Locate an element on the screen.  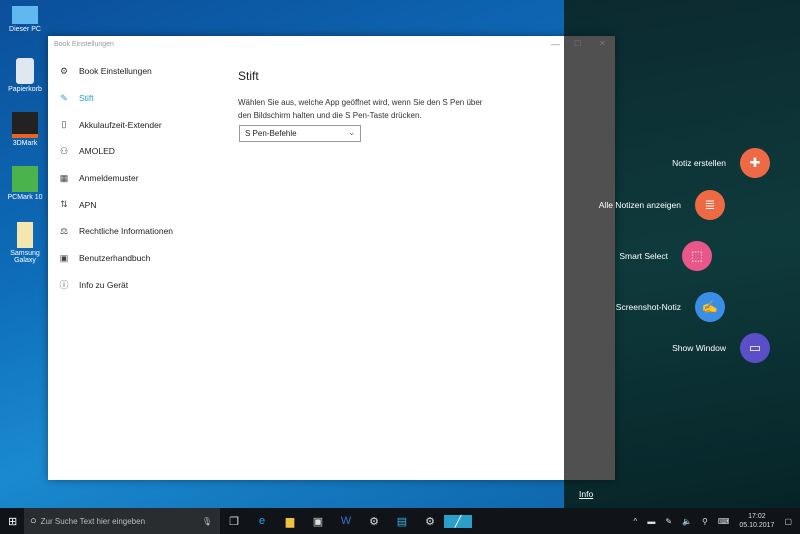
settings-icon: ⚙ is located at coordinates (374, 521).